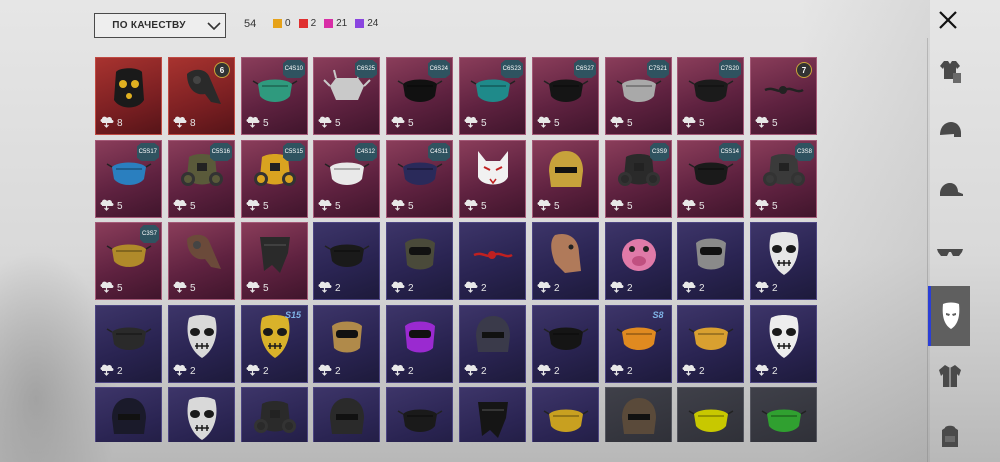 This screenshot has height=462, width=1000. What do you see at coordinates (346, 179) in the screenshot?
I see `inventory-item: C4S12 5` at bounding box center [346, 179].